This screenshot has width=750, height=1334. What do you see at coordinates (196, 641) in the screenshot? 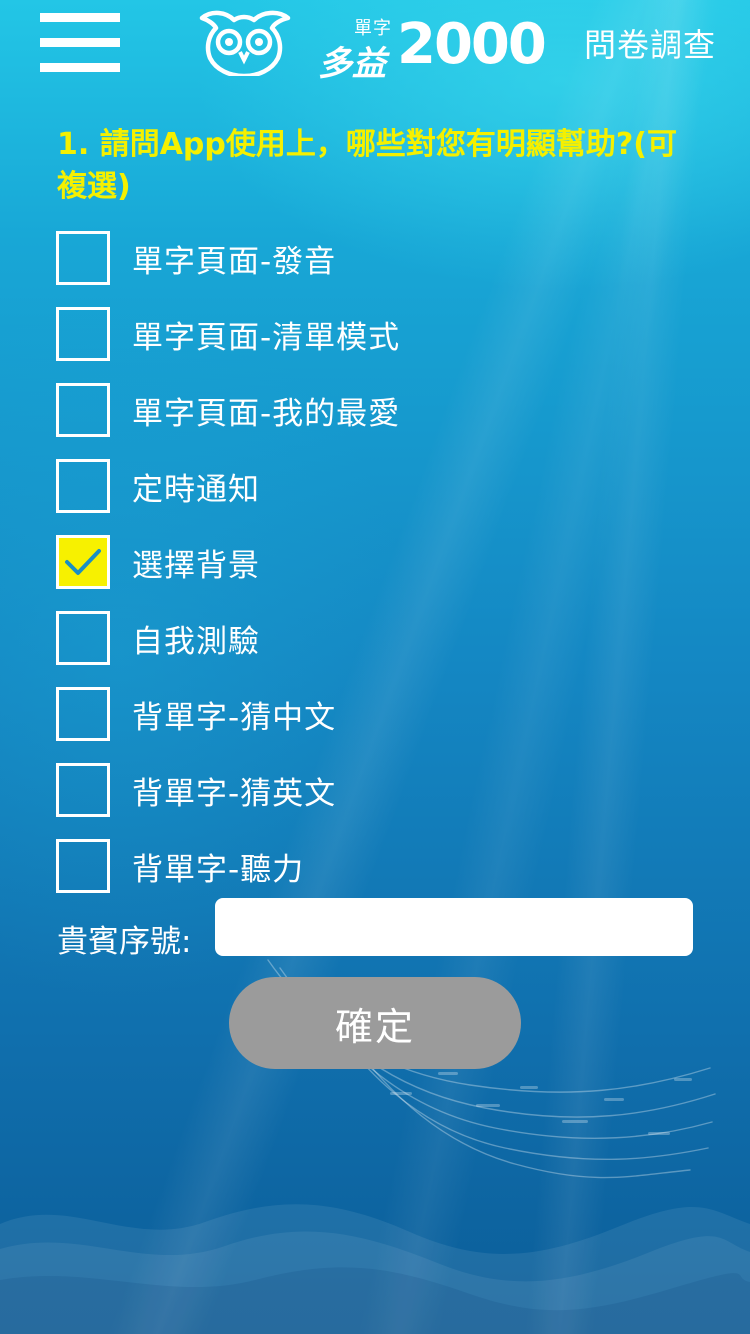
I see `option-label: 自我測驗` at bounding box center [196, 641].